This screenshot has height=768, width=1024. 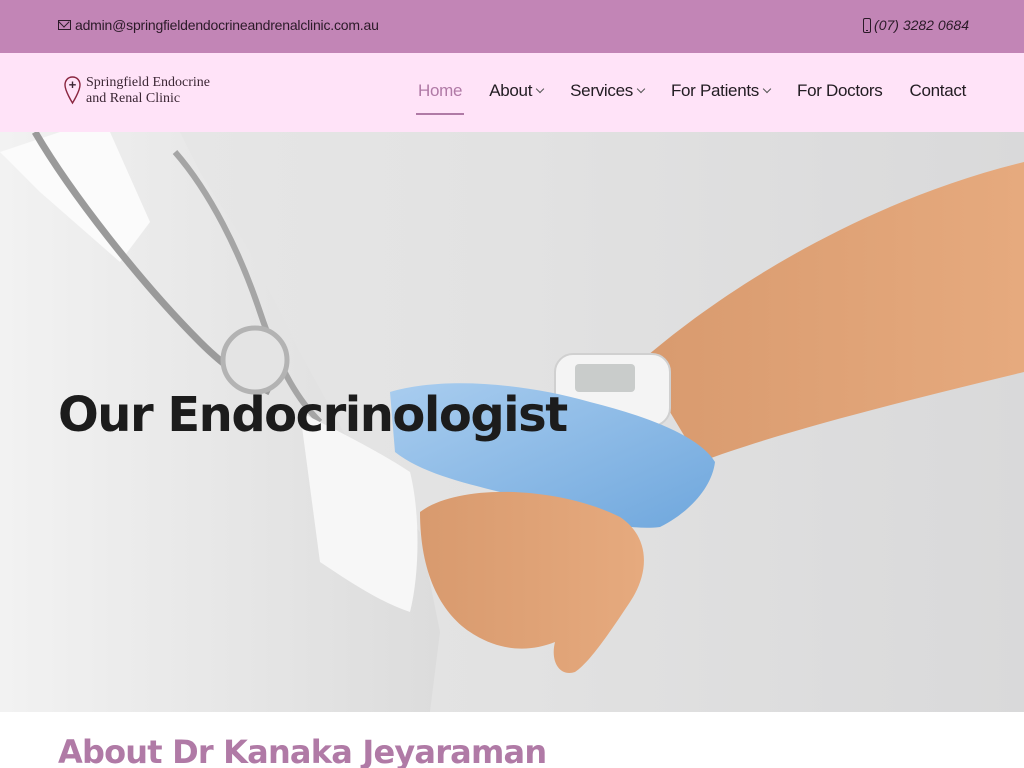 I want to click on about-heading: About Dr Kanaka Jeyaraman, so click(x=302, y=750).